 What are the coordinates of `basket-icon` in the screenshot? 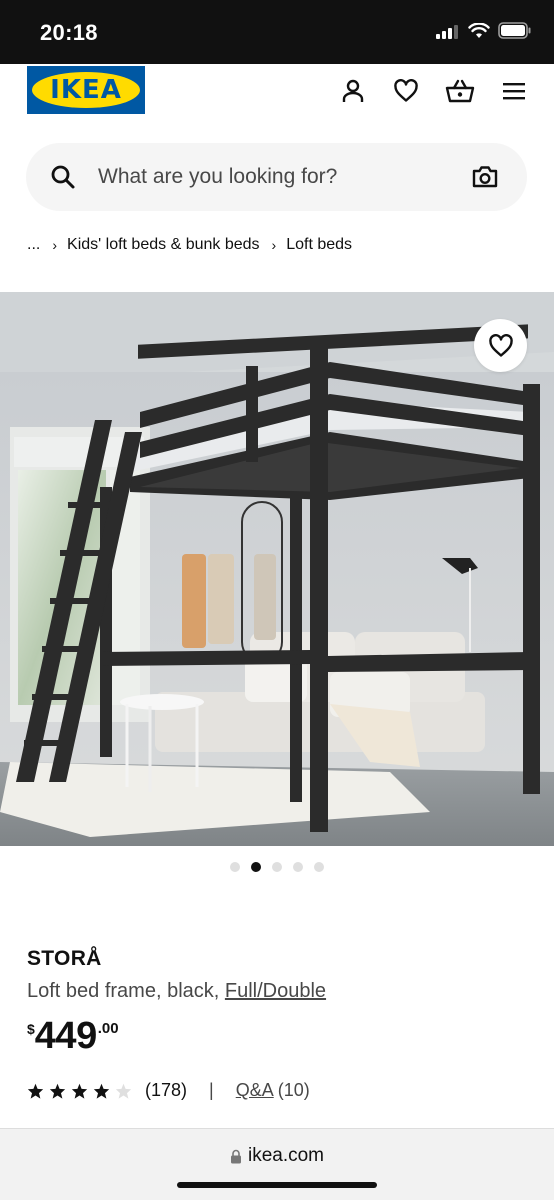 It's located at (460, 91).